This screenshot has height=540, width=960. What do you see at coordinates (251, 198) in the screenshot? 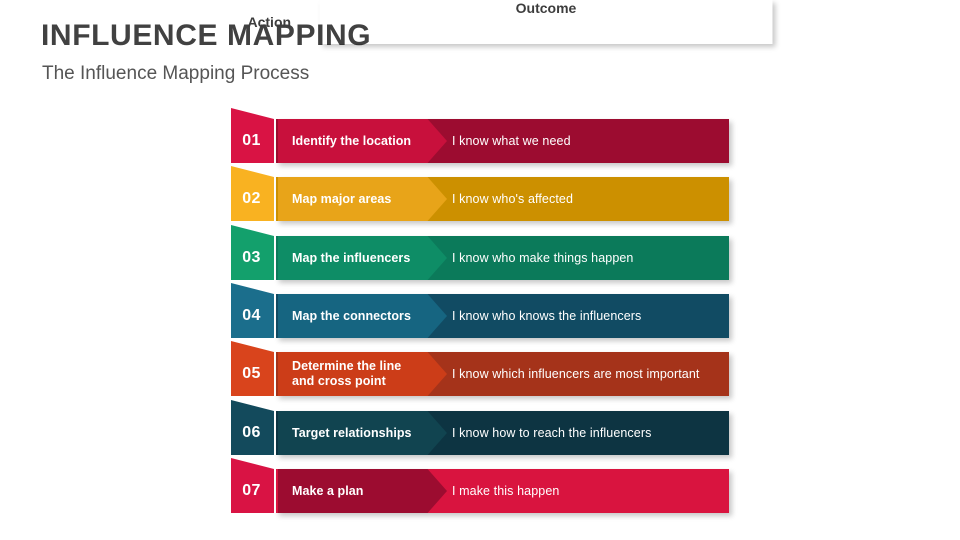
I see `step-number-text: 02` at bounding box center [251, 198].